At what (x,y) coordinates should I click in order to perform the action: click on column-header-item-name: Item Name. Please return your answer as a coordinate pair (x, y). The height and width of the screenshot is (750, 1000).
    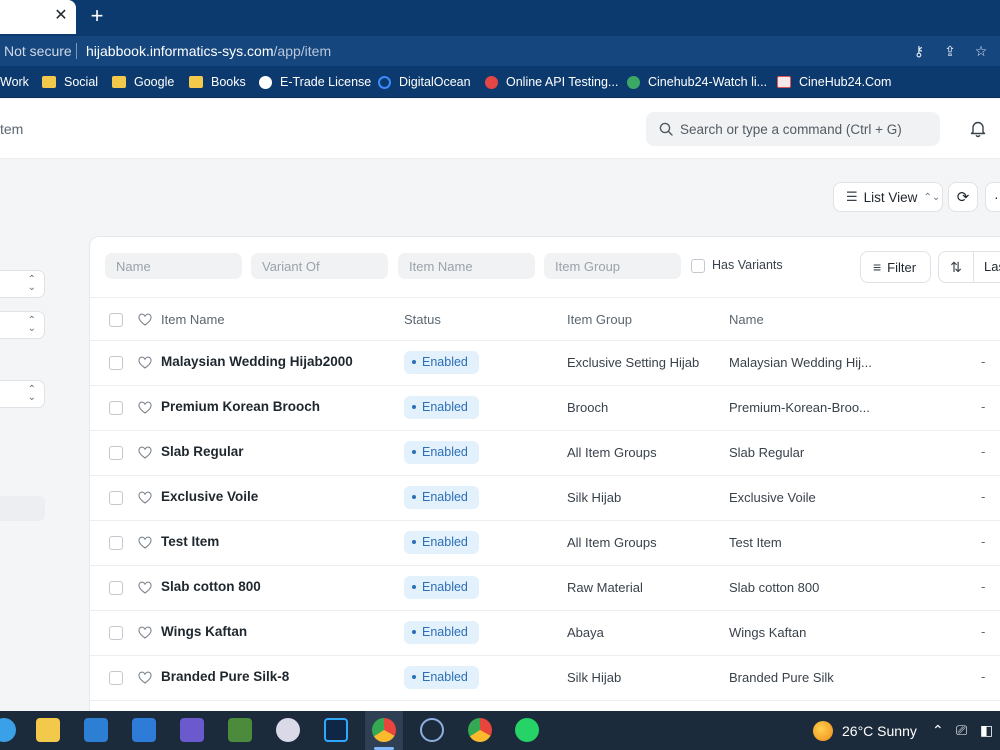
    Looking at the image, I should click on (193, 319).